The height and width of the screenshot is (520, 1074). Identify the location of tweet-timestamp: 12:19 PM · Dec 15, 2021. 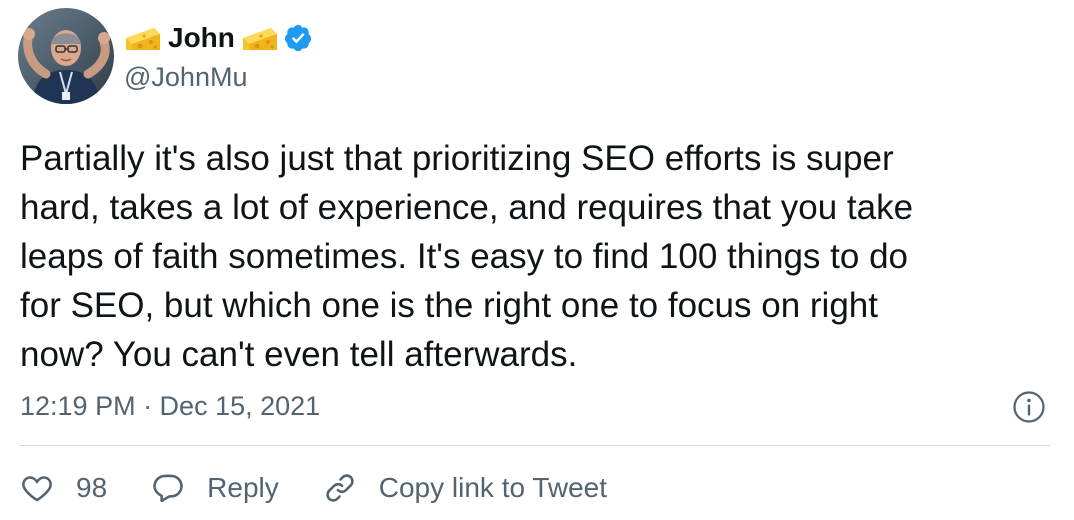
(170, 406).